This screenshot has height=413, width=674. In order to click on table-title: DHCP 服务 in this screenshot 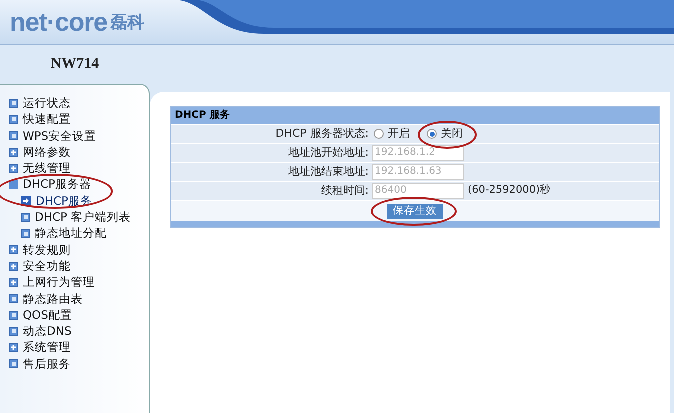, I will do `click(415, 115)`.